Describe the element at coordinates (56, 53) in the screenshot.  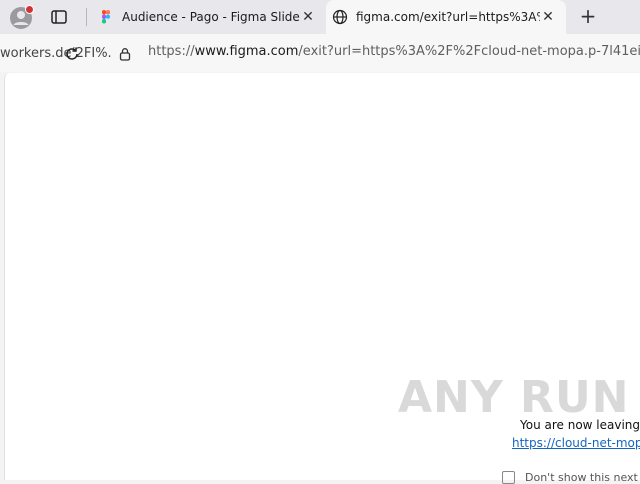
I see `previous-url-fragment: workers.de‘2FI%.` at that location.